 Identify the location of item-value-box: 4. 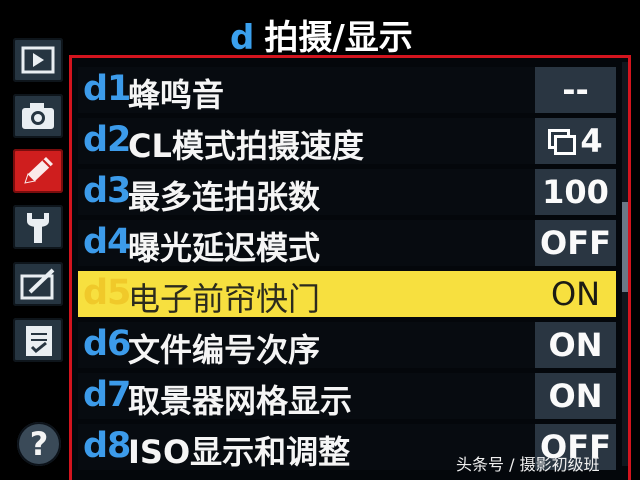
(575, 141).